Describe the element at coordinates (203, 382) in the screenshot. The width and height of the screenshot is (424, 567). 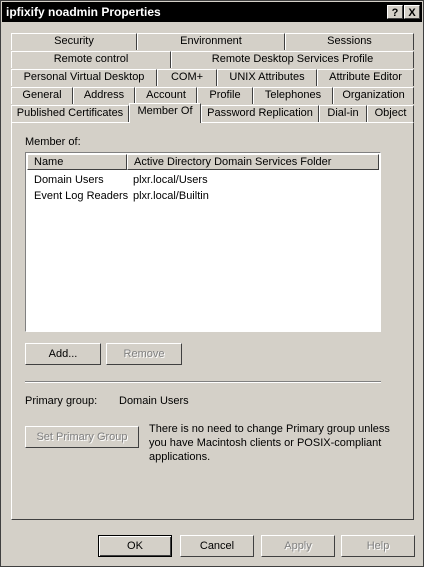
I see `divider` at that location.